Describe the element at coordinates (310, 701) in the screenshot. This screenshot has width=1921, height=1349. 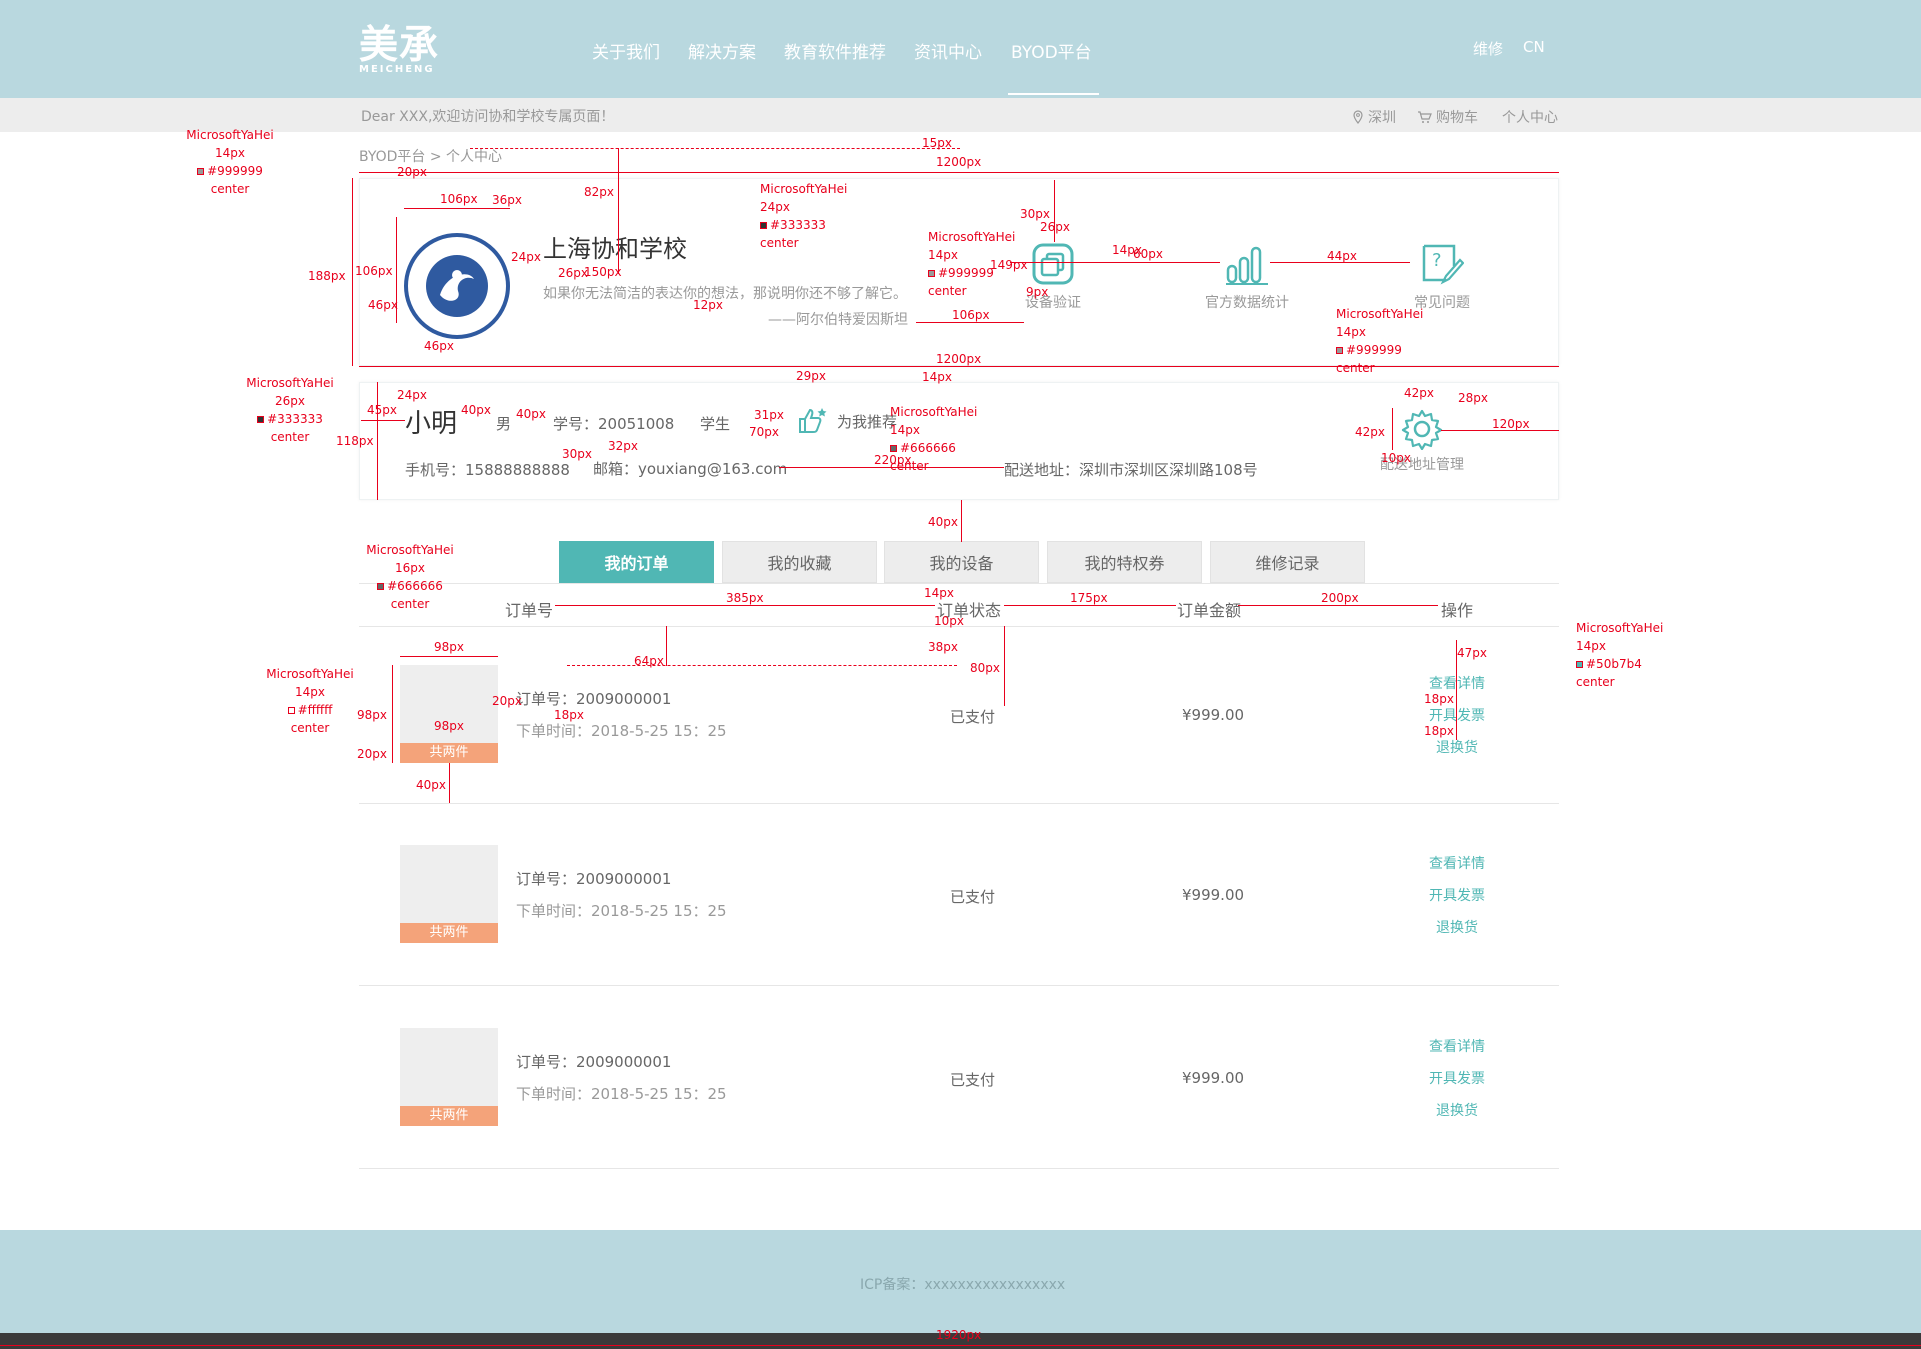
I see `annotation-font-note: MicrosoftYaHei 14px #ffffff center` at that location.